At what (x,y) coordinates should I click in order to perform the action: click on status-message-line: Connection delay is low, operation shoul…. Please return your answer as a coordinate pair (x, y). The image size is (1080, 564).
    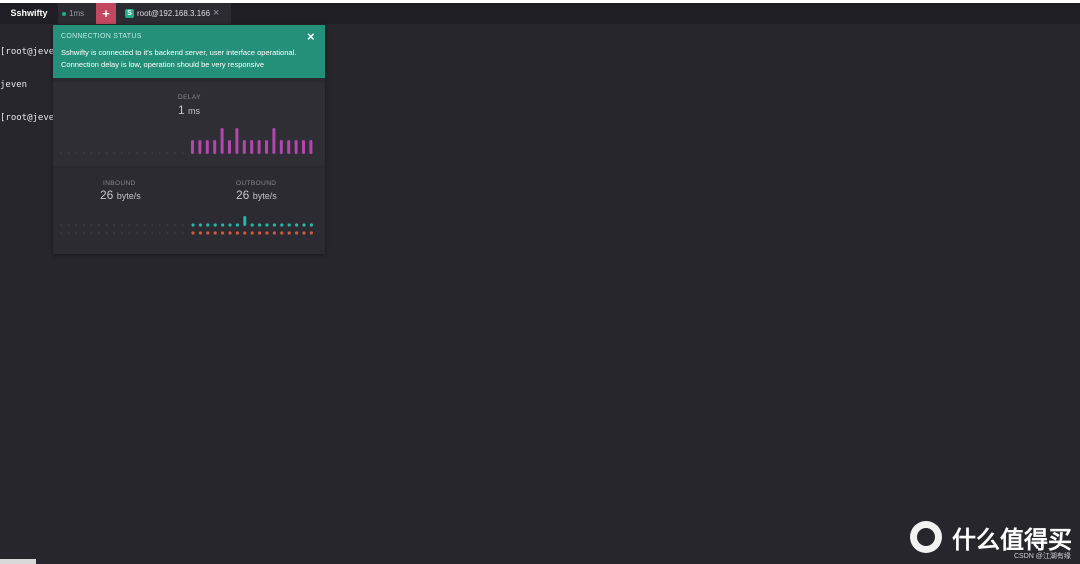
    Looking at the image, I should click on (163, 64).